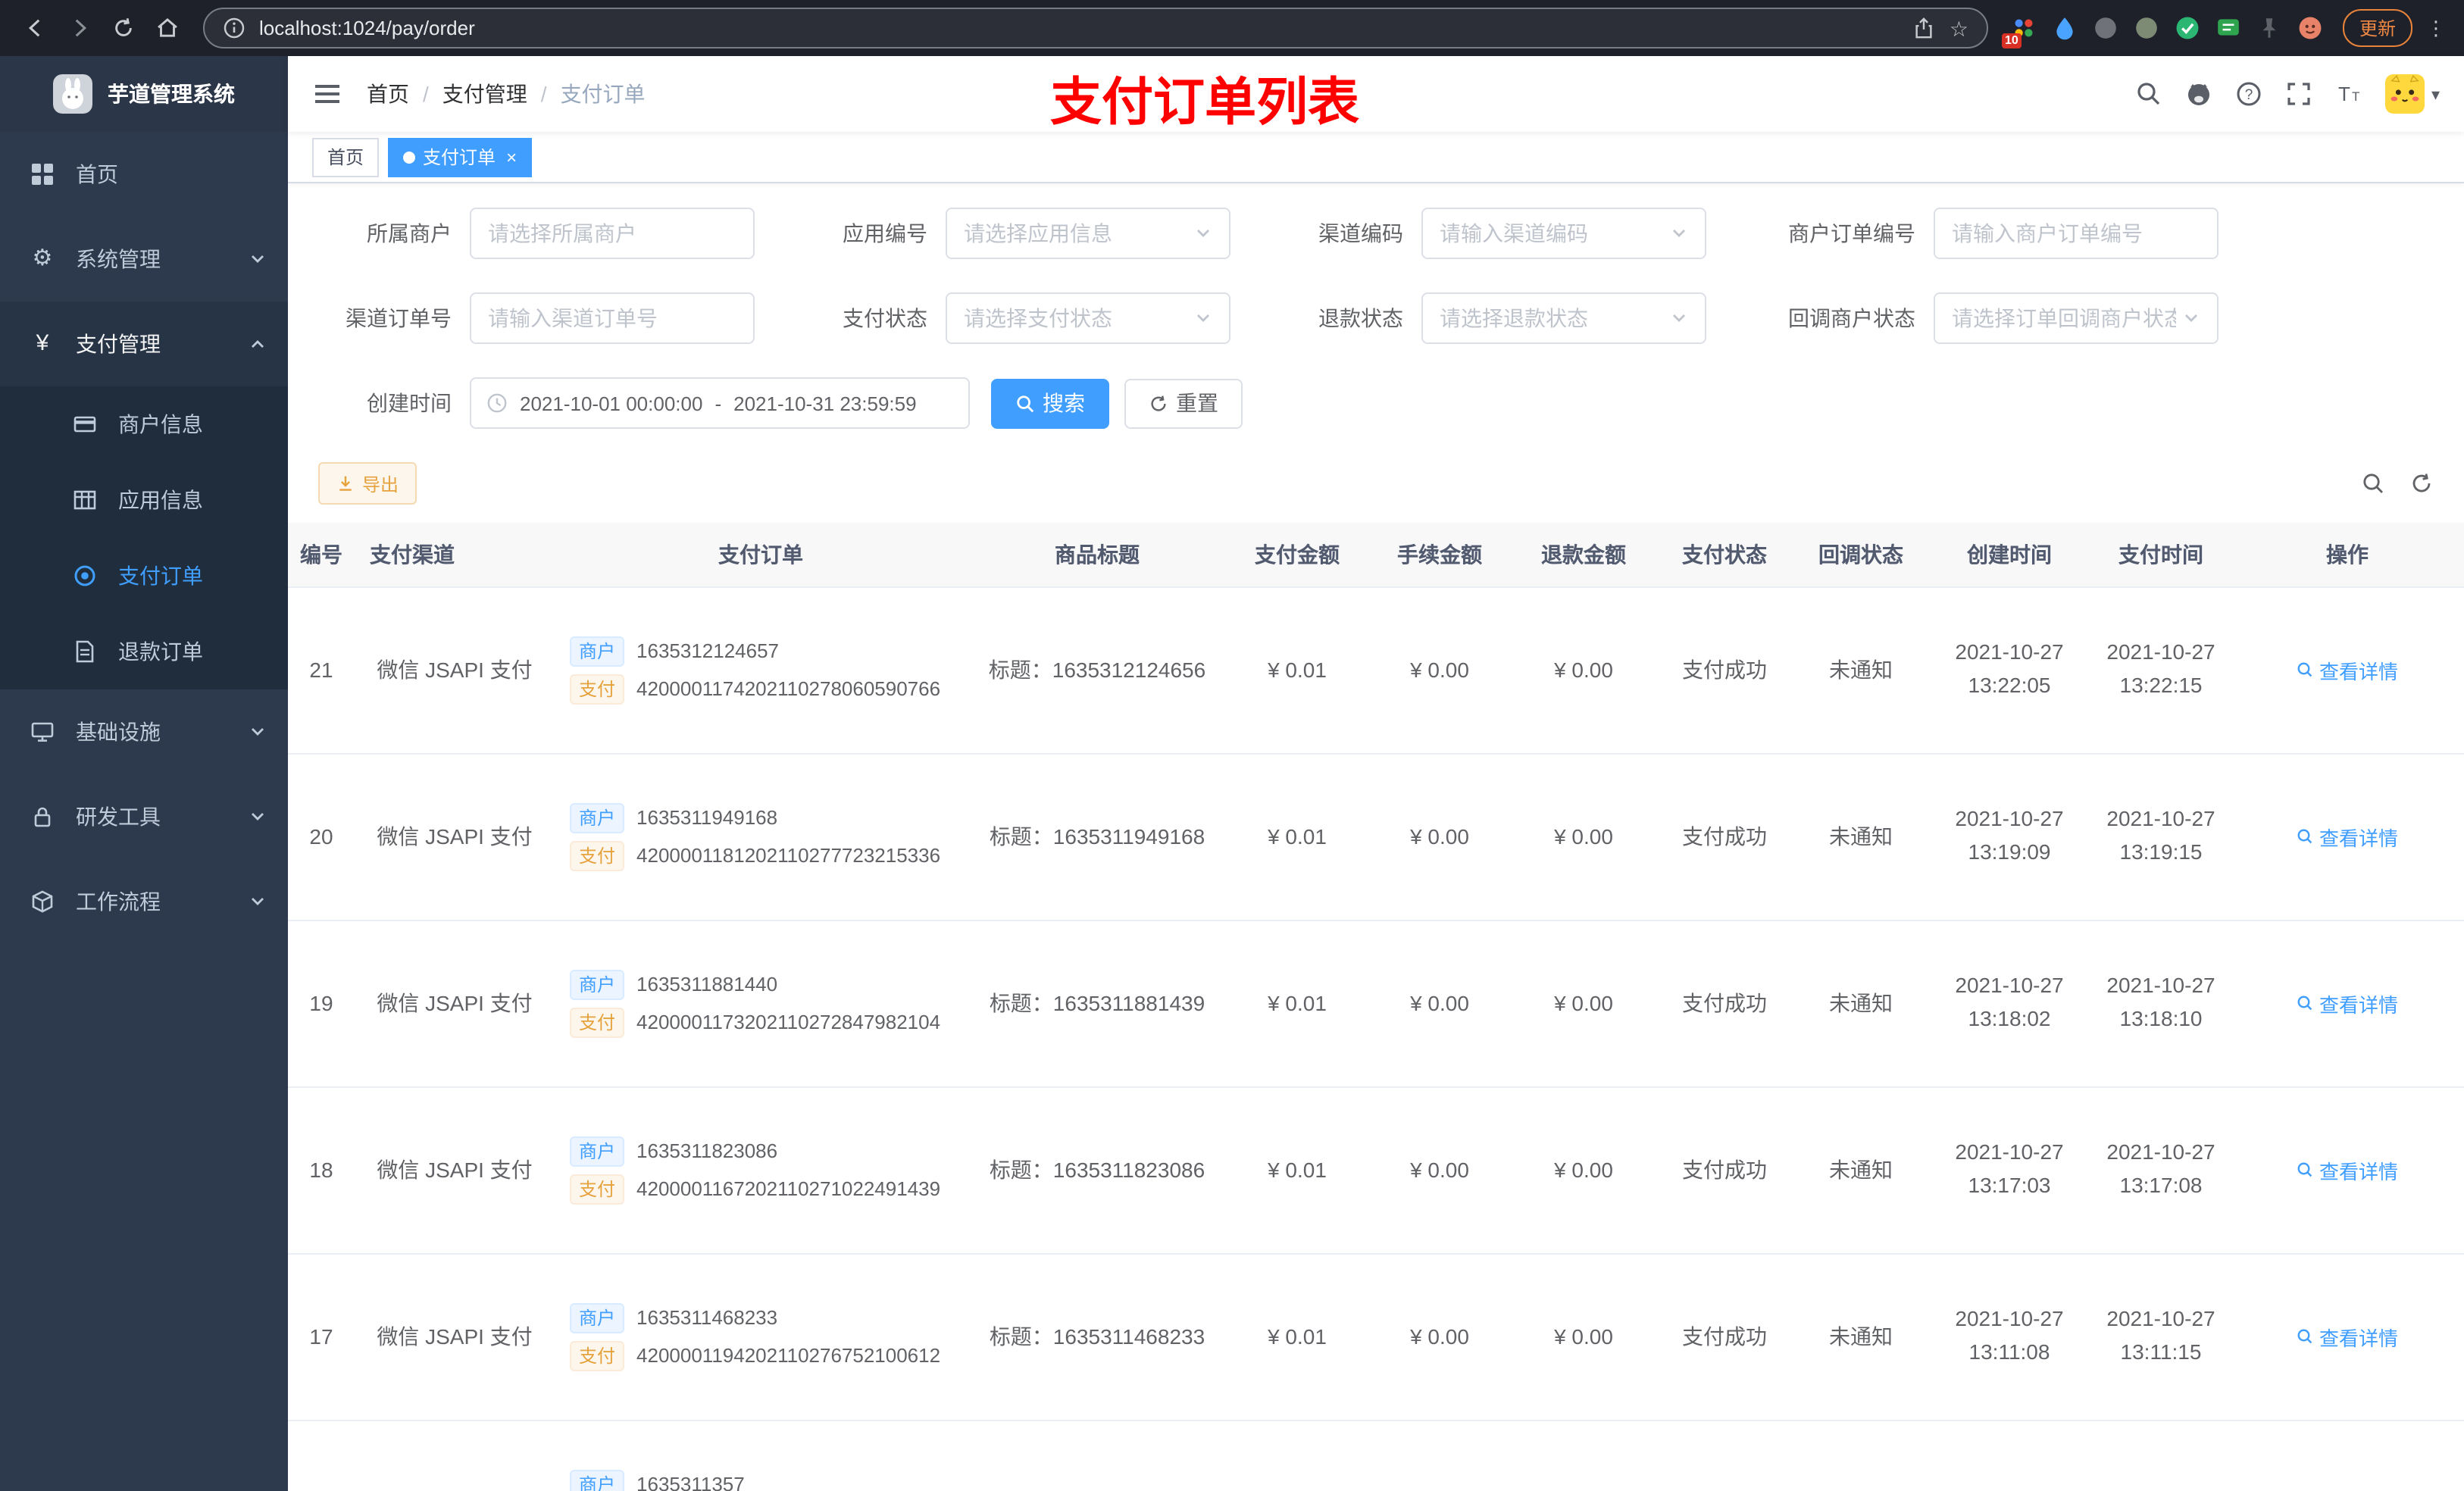 The image size is (2464, 1491). Describe the element at coordinates (367, 483) in the screenshot. I see `export-button: 导出` at that location.